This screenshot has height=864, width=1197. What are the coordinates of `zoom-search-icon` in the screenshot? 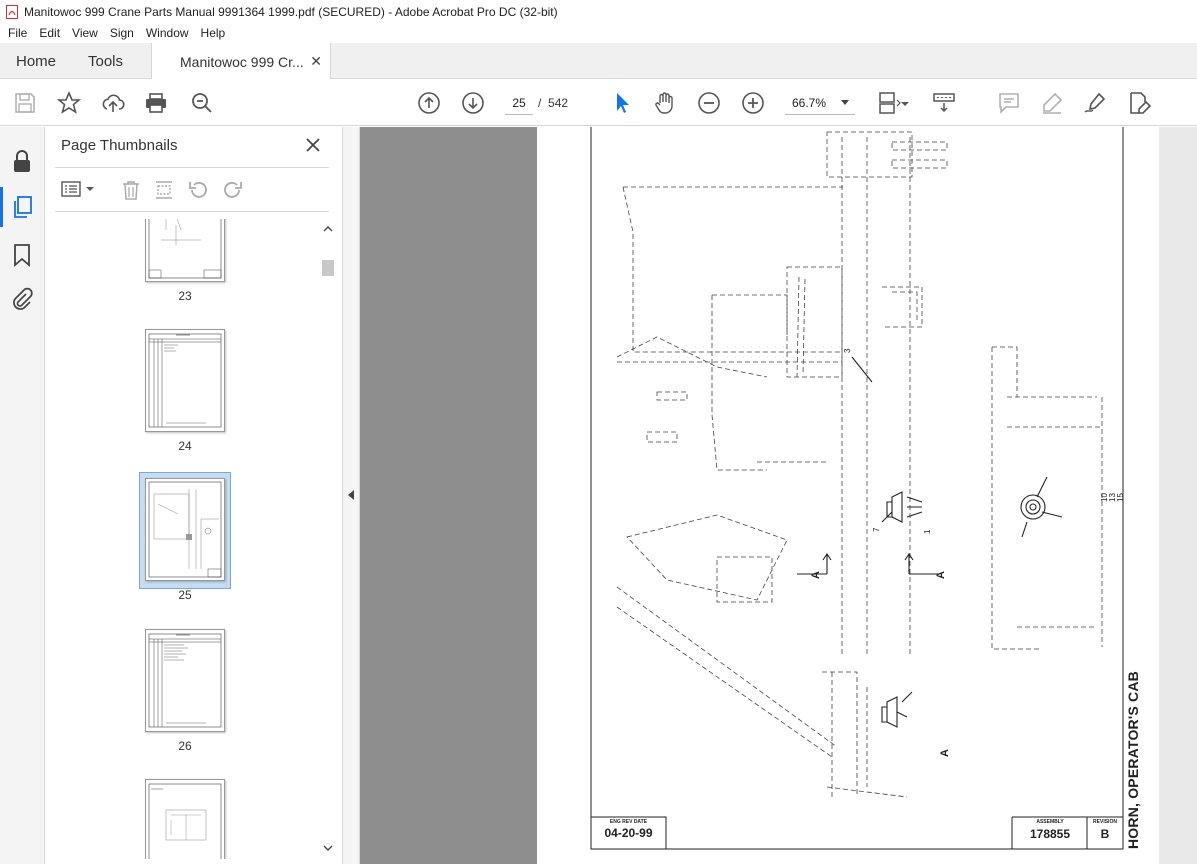 It's located at (202, 103).